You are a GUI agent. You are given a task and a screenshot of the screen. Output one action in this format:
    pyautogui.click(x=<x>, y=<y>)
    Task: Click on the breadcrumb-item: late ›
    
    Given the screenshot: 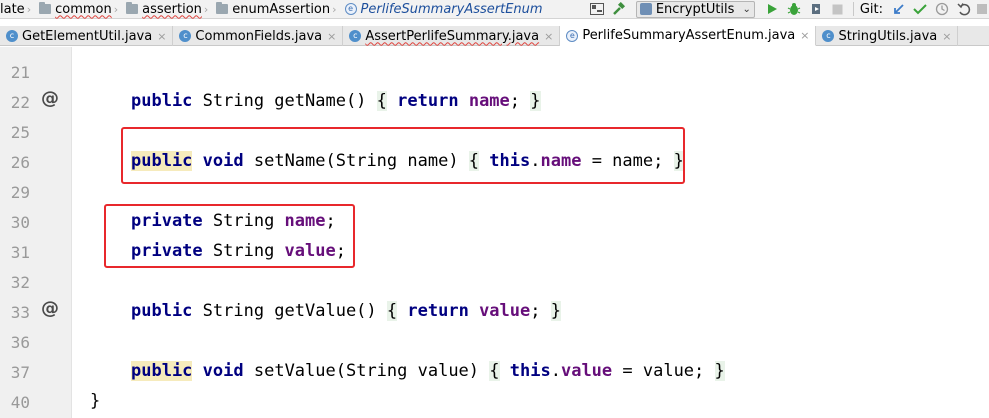 What is the action you would take?
    pyautogui.click(x=19, y=9)
    